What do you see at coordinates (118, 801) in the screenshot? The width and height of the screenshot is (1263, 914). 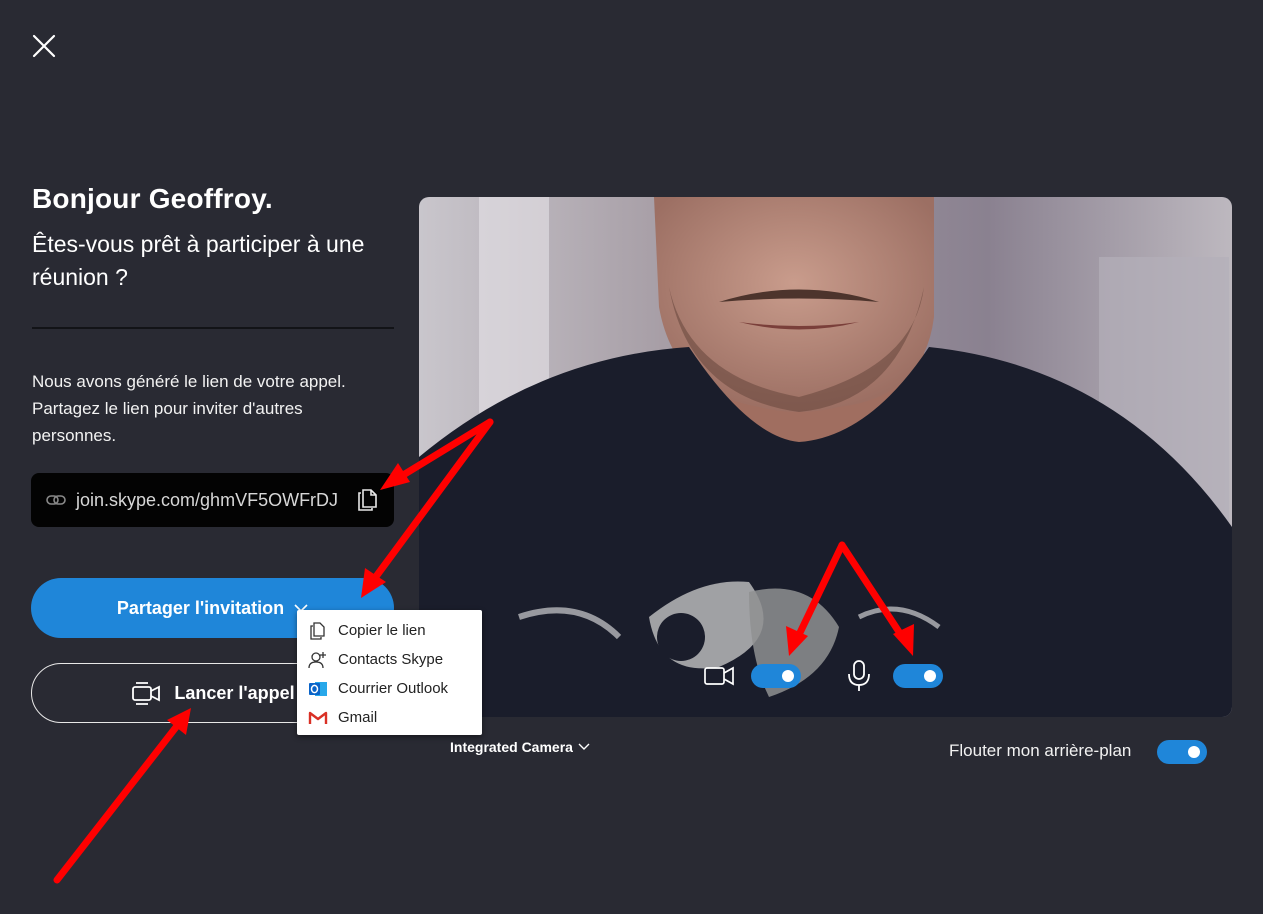 I see `annotation-arrow` at bounding box center [118, 801].